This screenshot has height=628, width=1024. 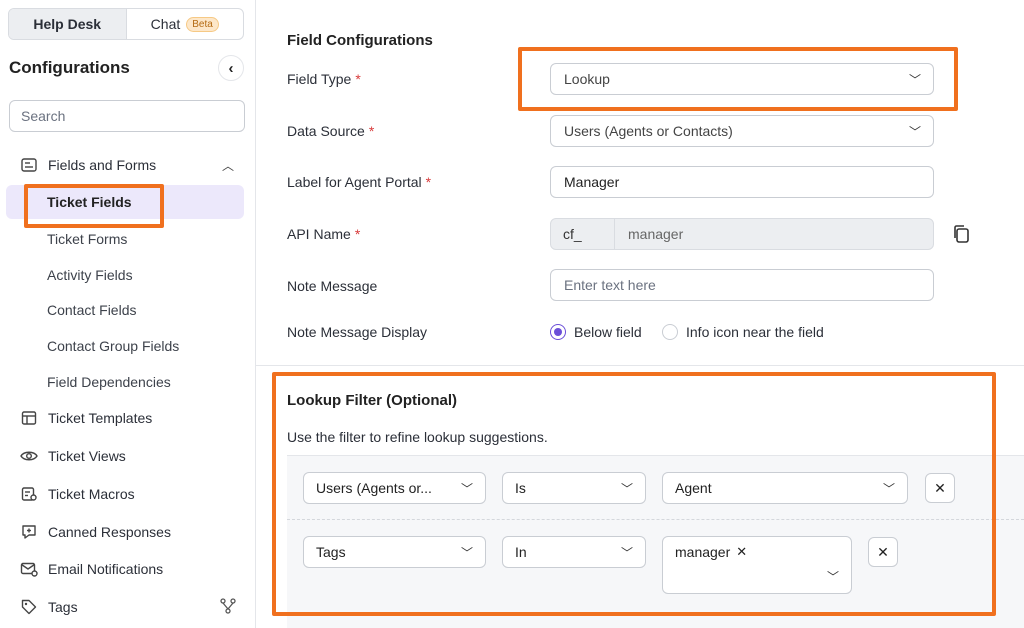 I want to click on select-value: Agent, so click(x=693, y=488).